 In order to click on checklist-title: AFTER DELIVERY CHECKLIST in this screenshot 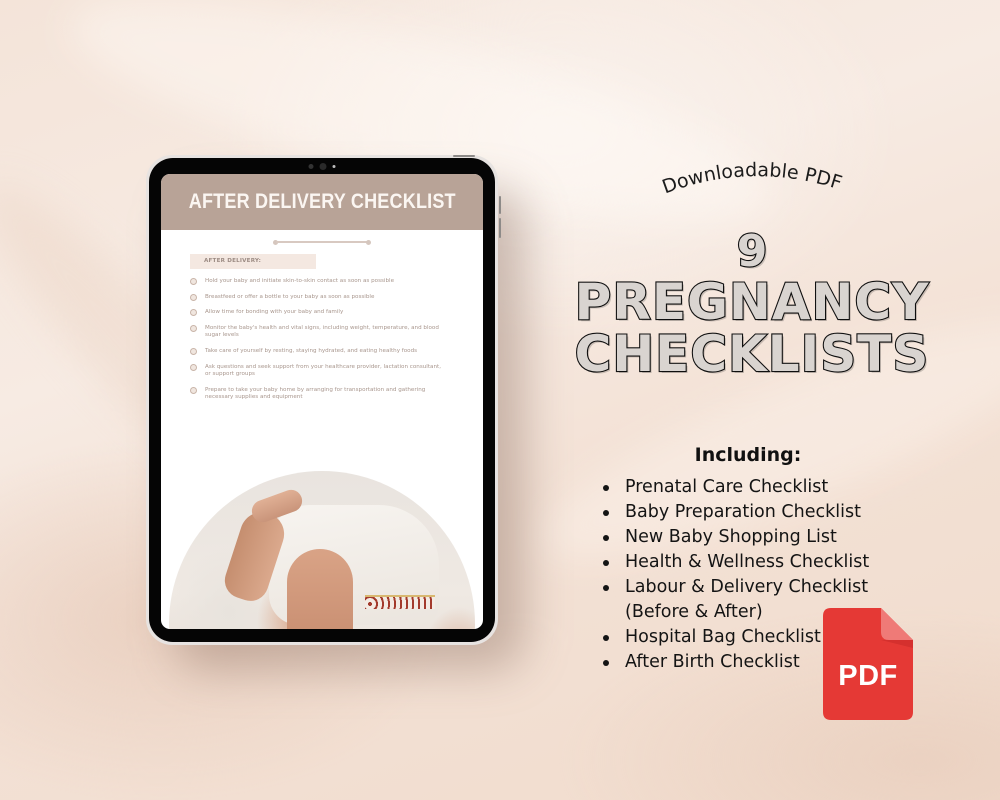, I will do `click(322, 201)`.